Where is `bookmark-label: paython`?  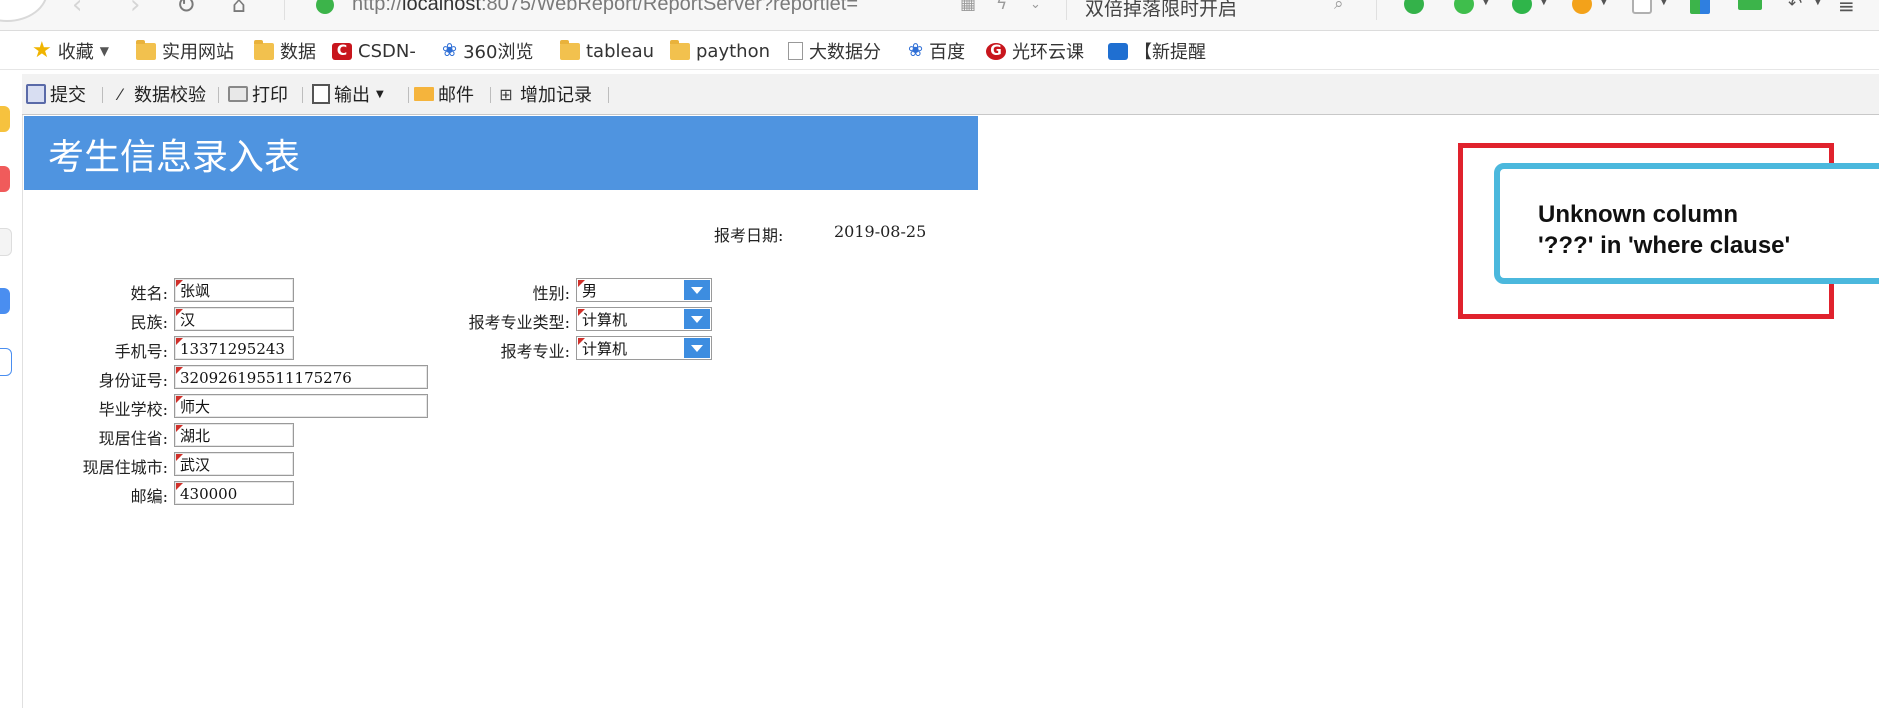
bookmark-label: paython is located at coordinates (733, 51).